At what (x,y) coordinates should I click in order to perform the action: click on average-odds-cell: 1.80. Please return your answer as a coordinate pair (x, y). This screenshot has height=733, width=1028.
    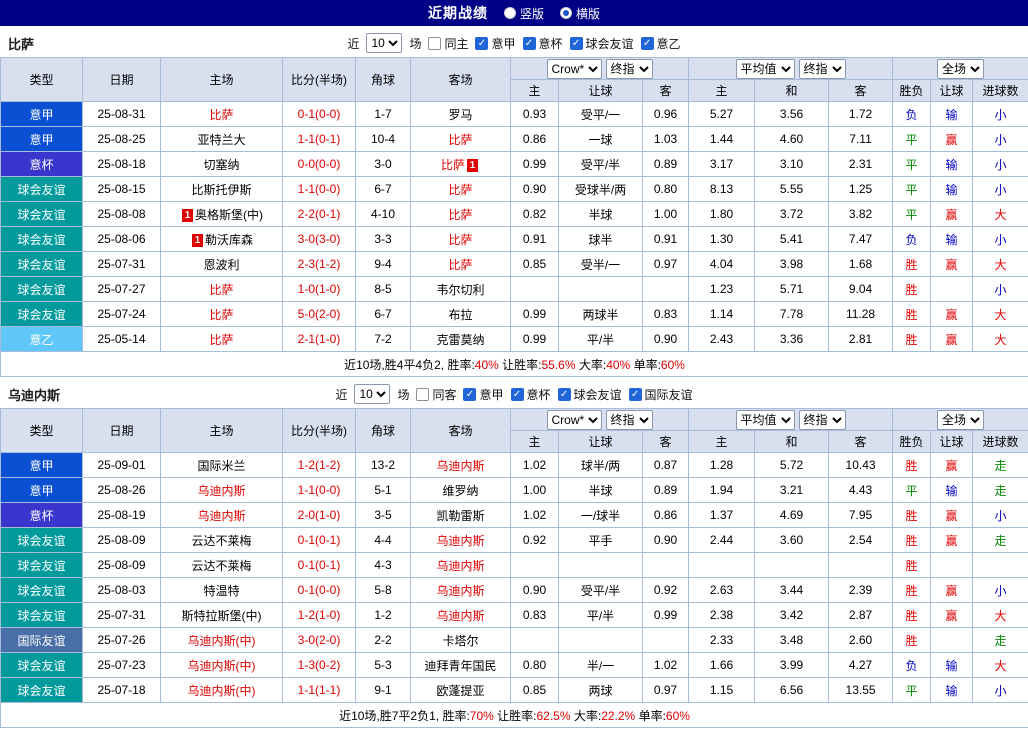
    Looking at the image, I should click on (722, 214).